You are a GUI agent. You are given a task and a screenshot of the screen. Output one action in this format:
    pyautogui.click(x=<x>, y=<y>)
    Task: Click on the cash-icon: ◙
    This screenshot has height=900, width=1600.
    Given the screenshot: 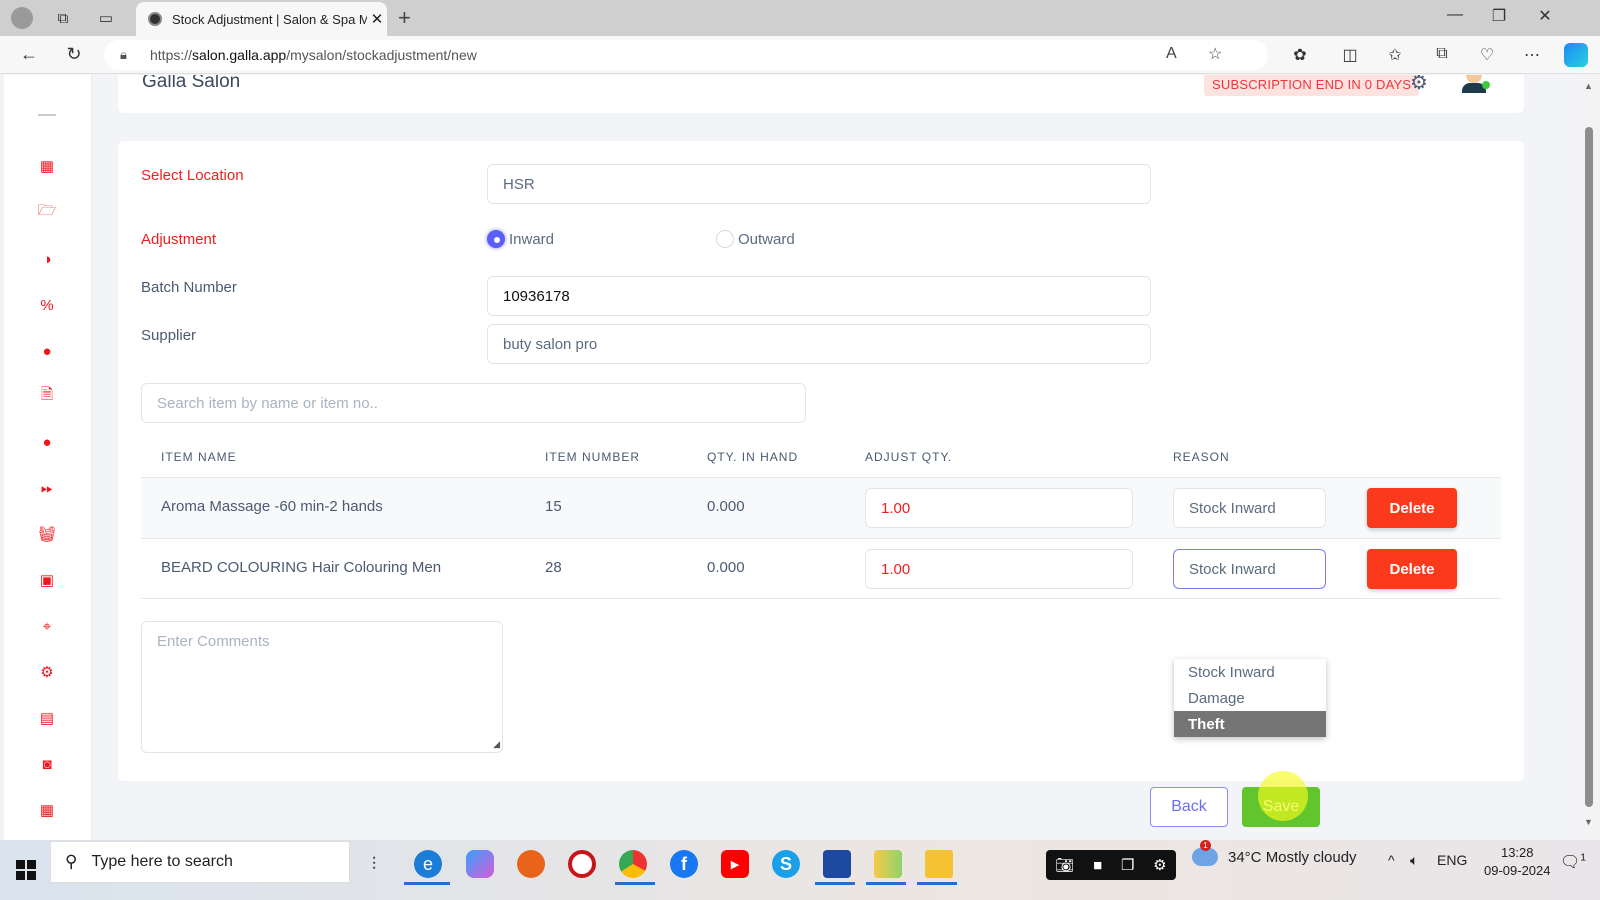 What is the action you would take?
    pyautogui.click(x=47, y=764)
    